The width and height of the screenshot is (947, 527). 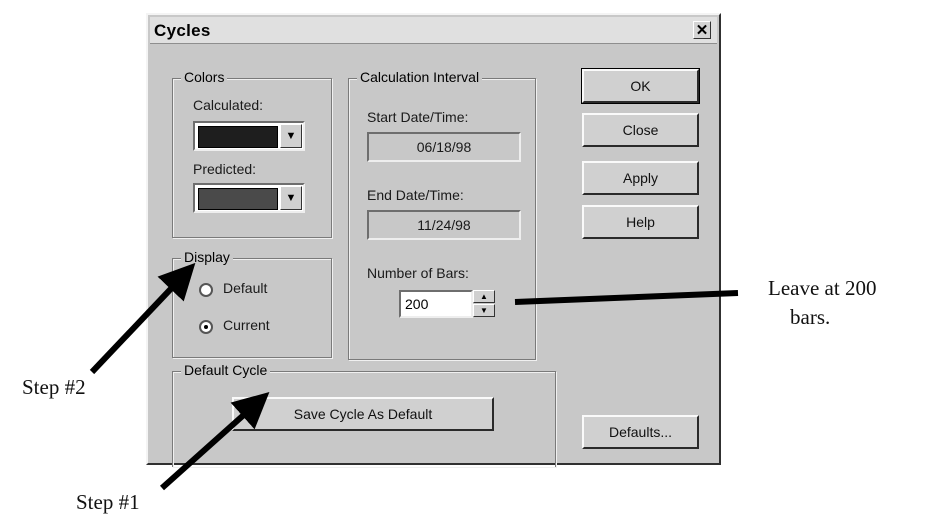 I want to click on bars-text: bars., so click(x=810, y=317).